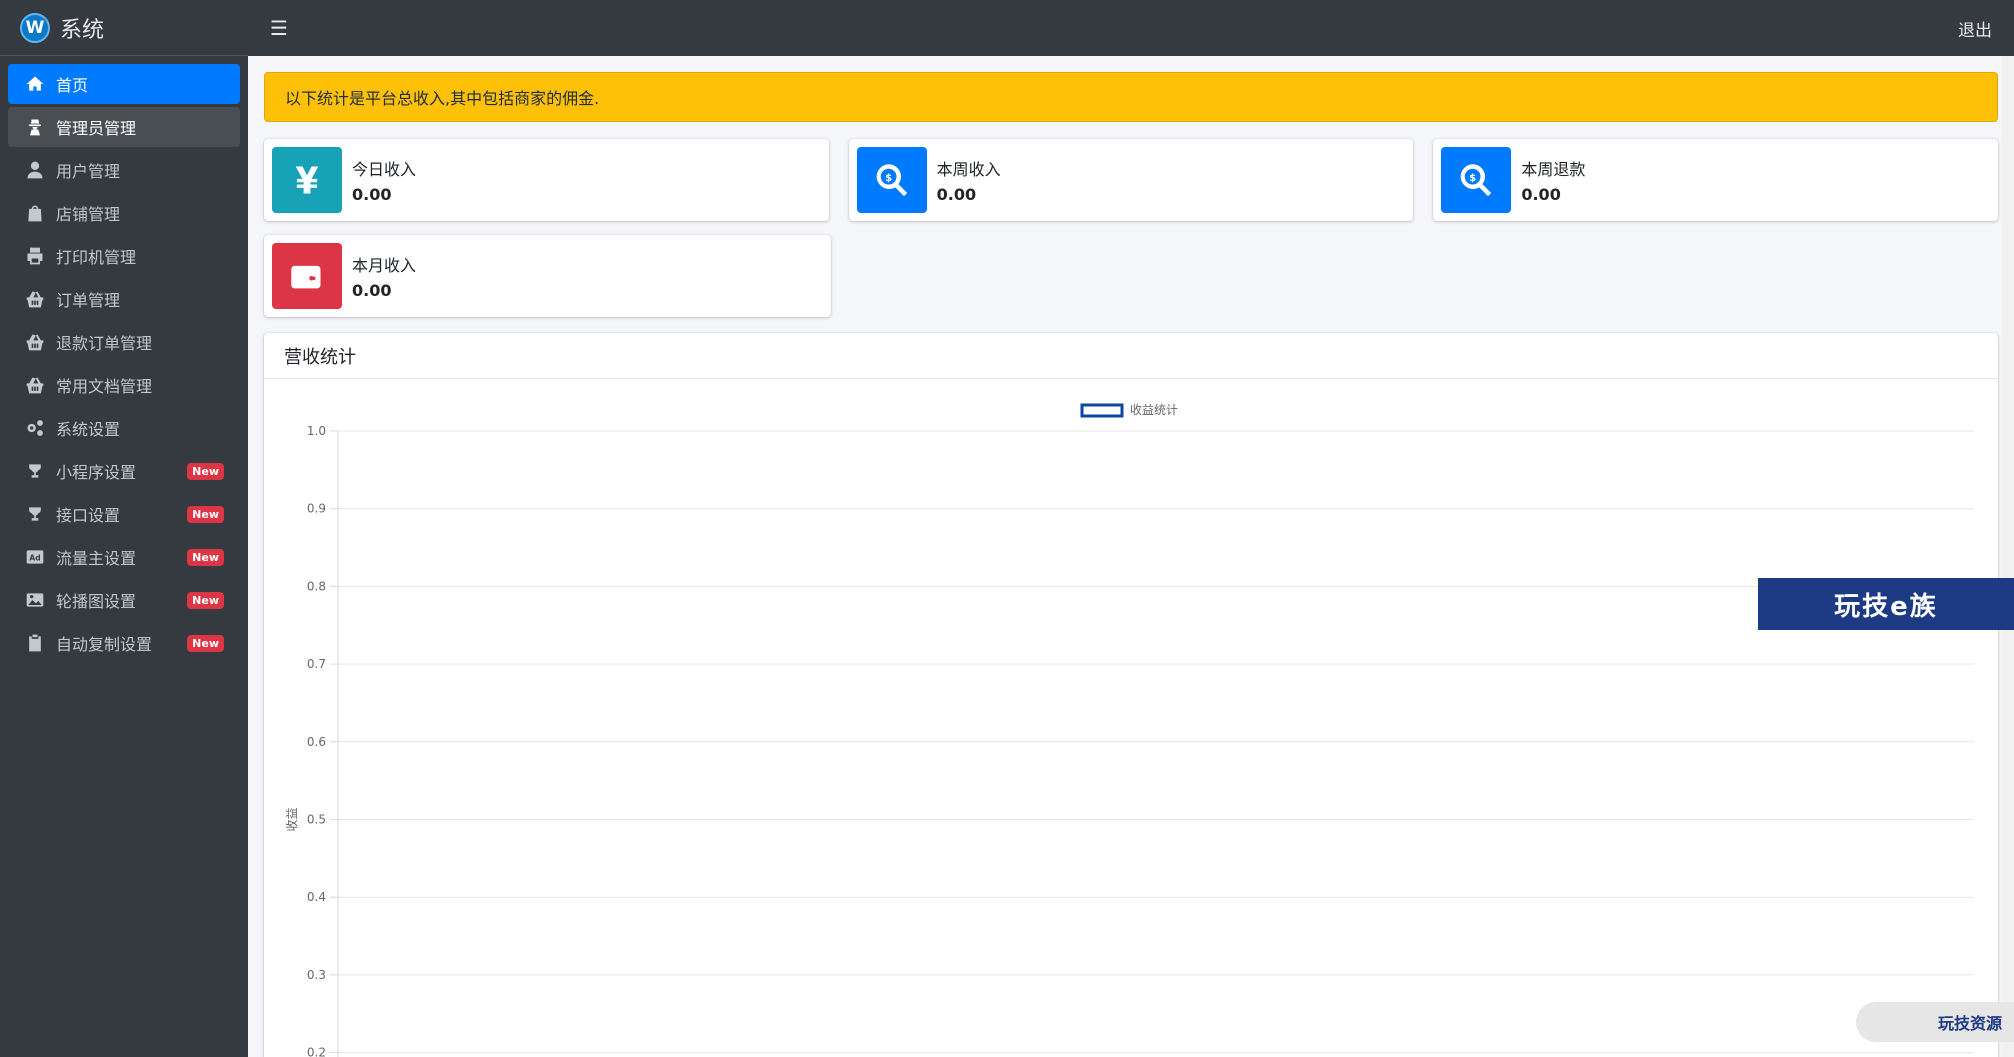  I want to click on sidebar-item: 订单管理, so click(124, 299).